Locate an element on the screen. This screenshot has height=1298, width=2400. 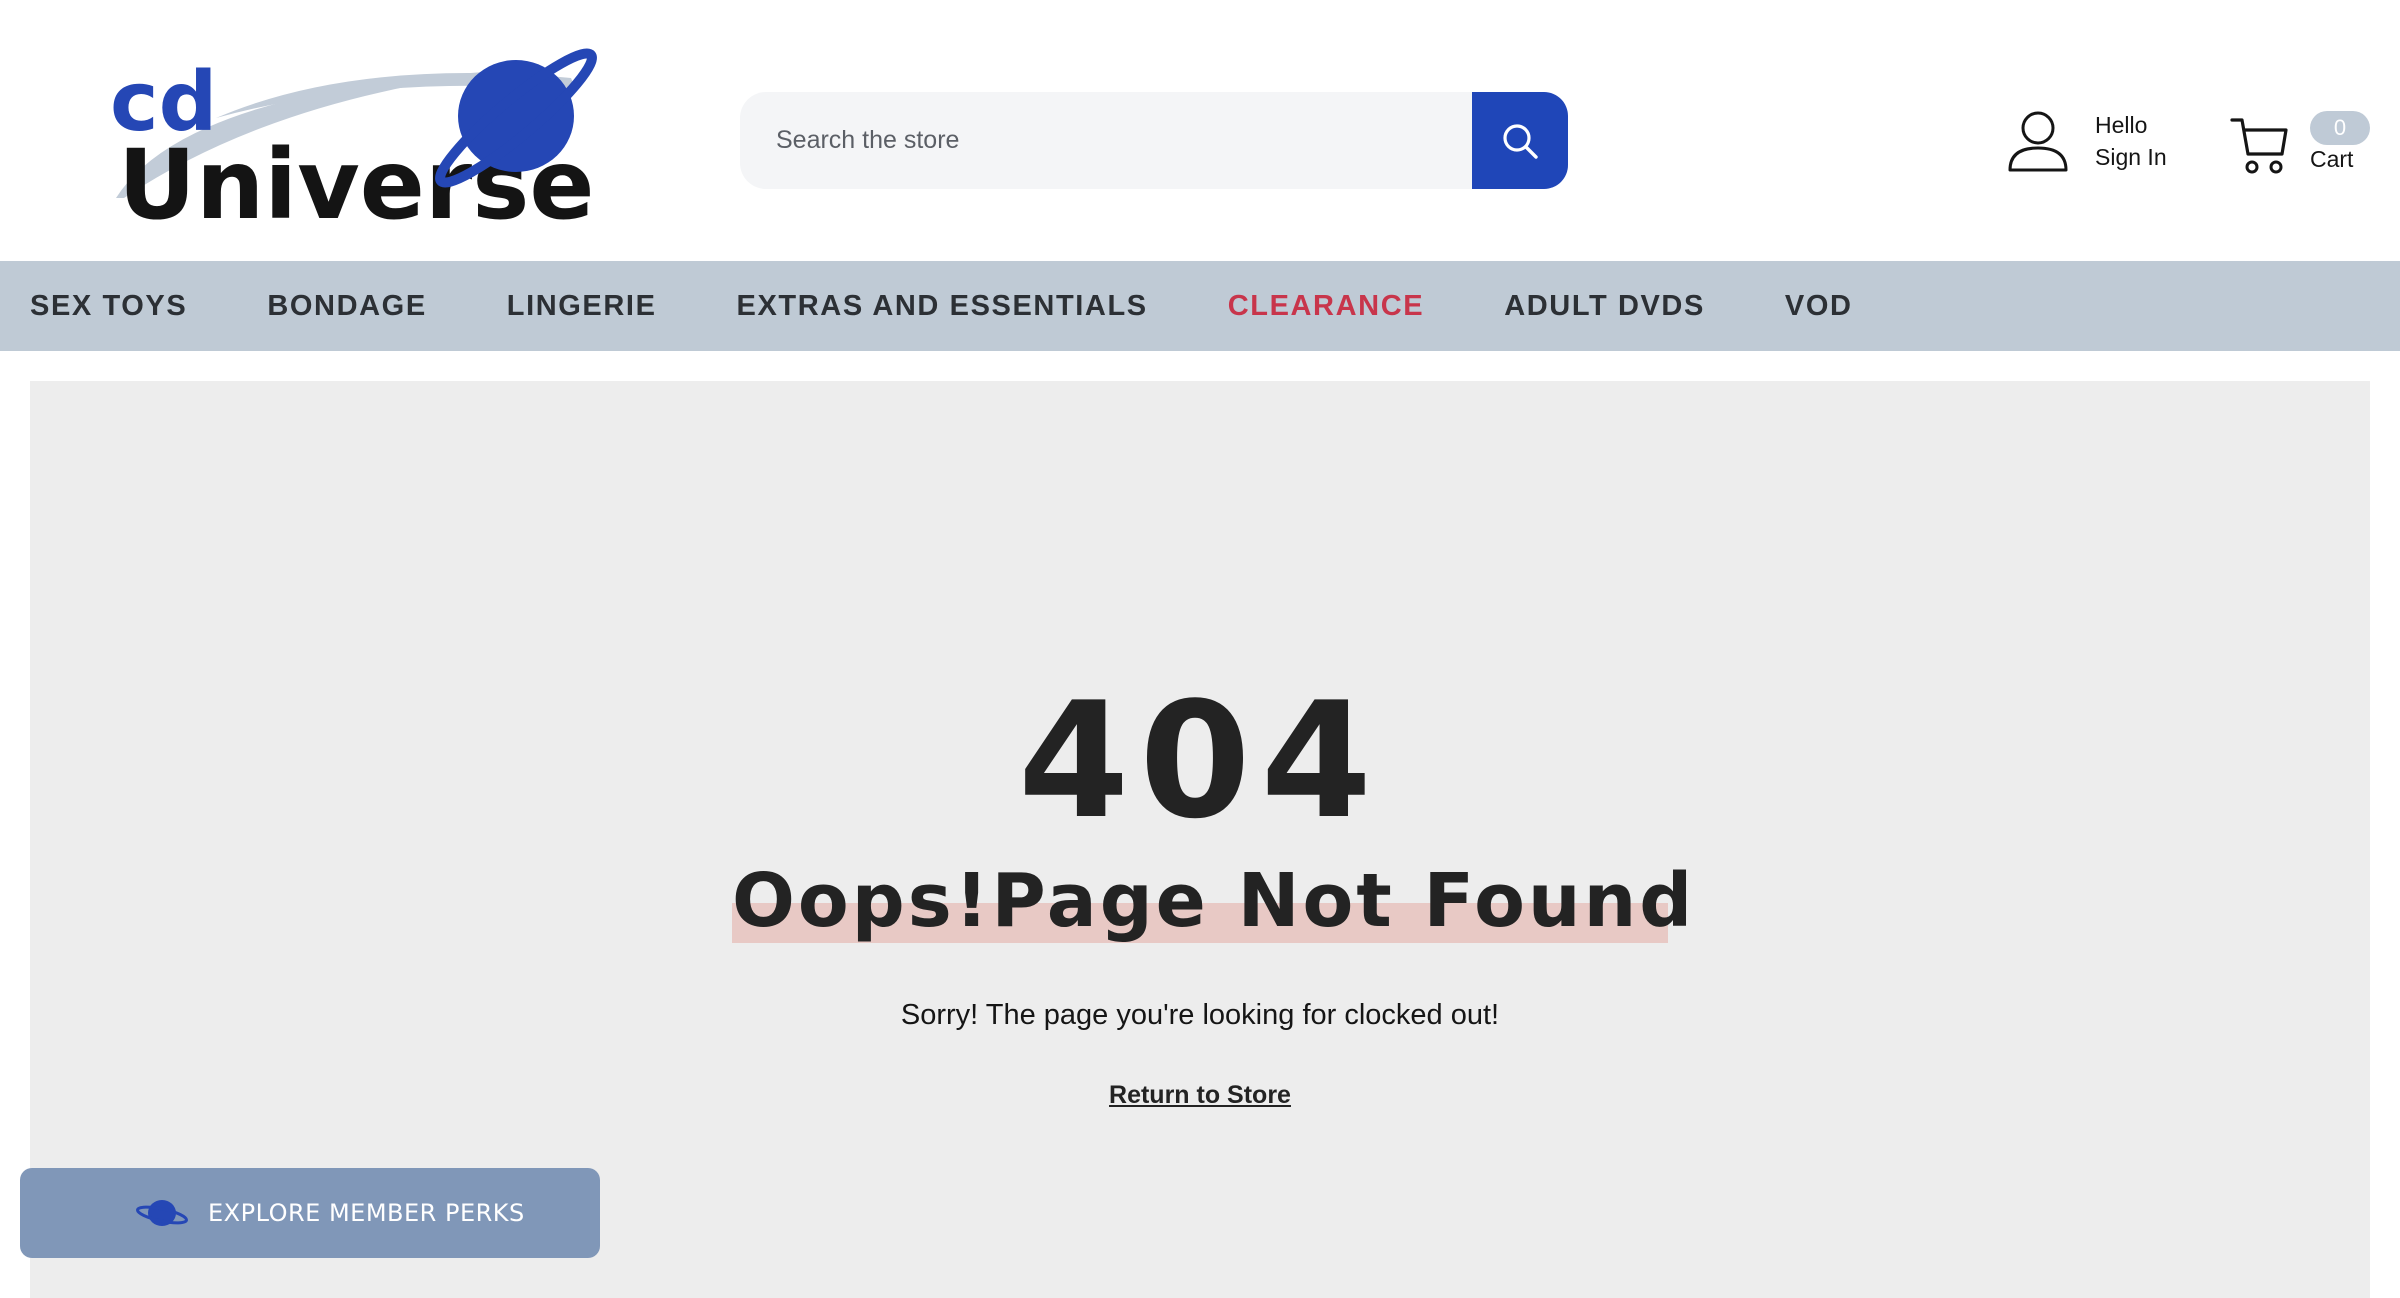
cart-count-badge: 0 is located at coordinates (2340, 128).